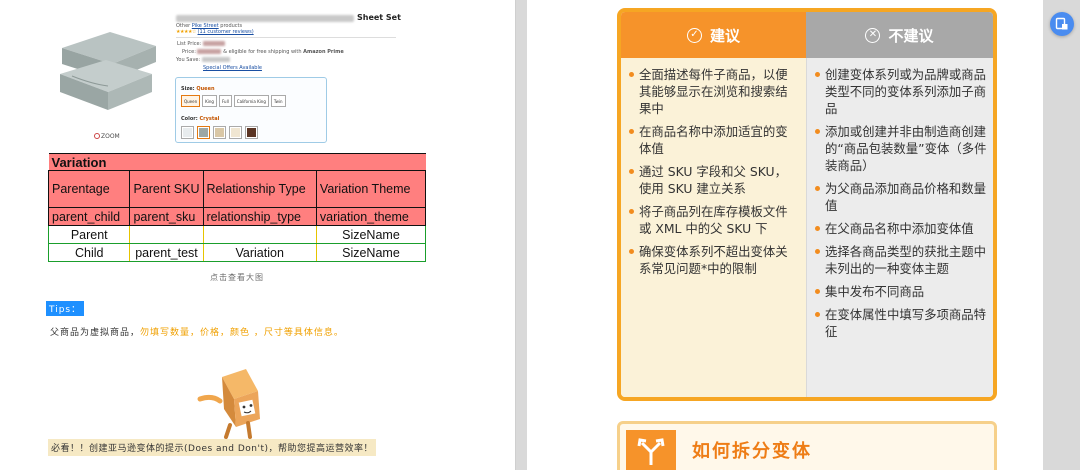 This screenshot has width=1080, height=470. What do you see at coordinates (713, 140) in the screenshot?
I see `list-item: 在商品名称中添加适宜的变体值` at bounding box center [713, 140].